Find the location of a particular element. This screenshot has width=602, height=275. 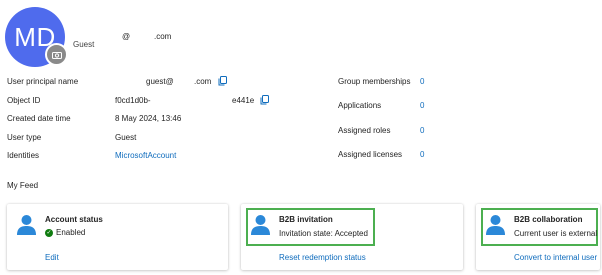

card-subtitle: Enabled is located at coordinates (71, 232).